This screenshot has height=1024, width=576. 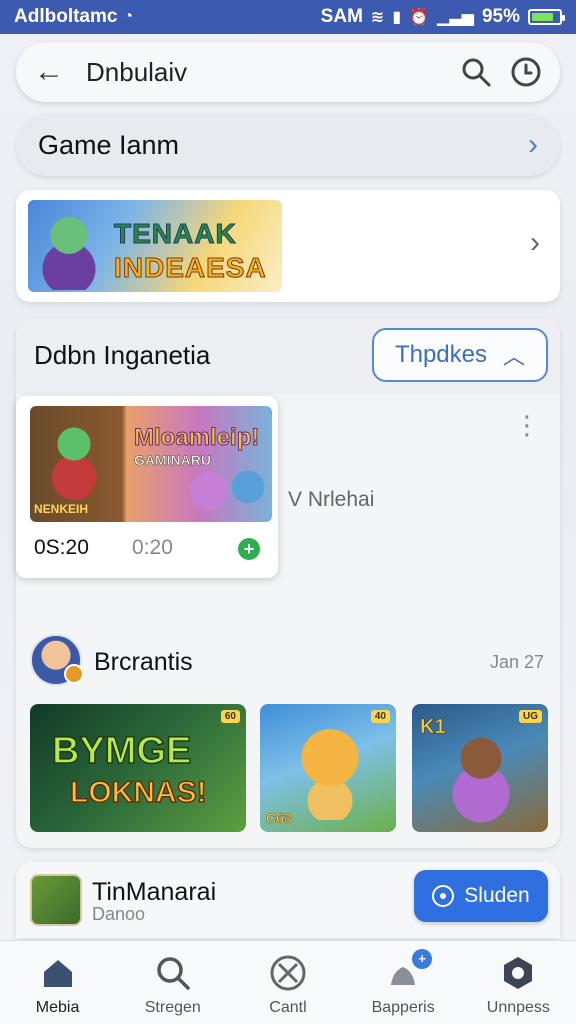 I want to click on game-thumbnail-2: 40 C63, so click(x=328, y=768).